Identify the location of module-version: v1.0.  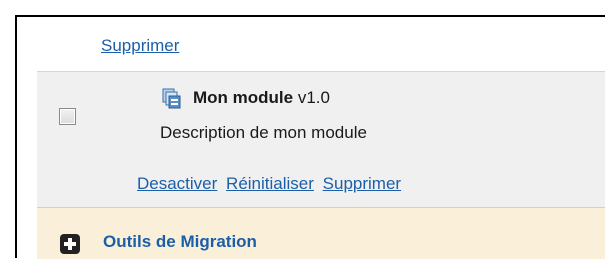
(313, 97).